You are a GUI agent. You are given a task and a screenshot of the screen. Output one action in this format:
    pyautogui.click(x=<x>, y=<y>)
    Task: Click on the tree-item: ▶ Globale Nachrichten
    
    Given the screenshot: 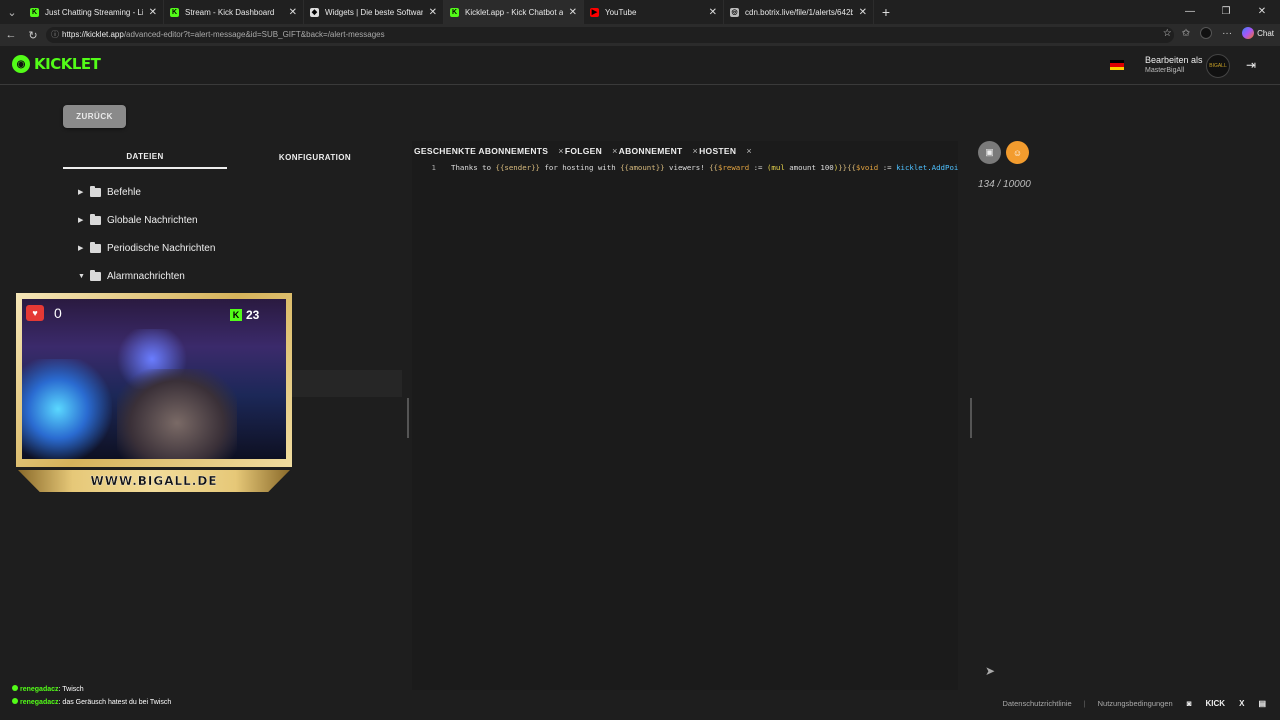 What is the action you would take?
    pyautogui.click(x=146, y=220)
    